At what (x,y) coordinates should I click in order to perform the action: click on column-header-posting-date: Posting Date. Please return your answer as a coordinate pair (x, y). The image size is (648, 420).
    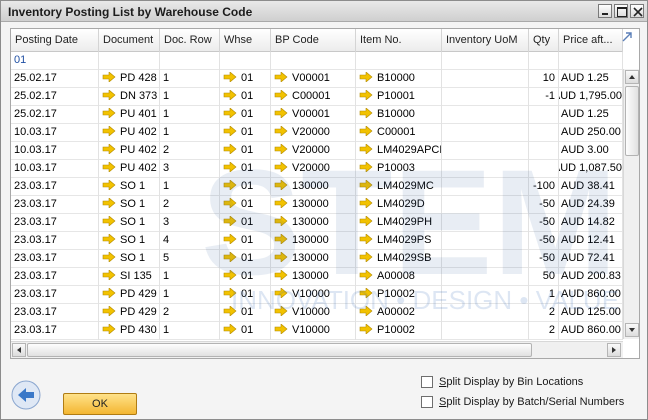
    Looking at the image, I should click on (55, 40).